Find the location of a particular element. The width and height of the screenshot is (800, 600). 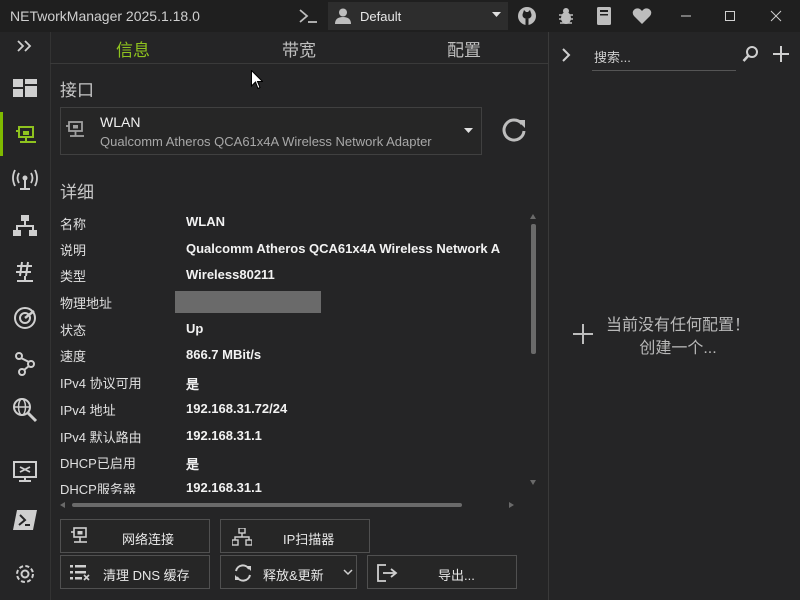

details-section-title: 详细 is located at coordinates (77, 192).